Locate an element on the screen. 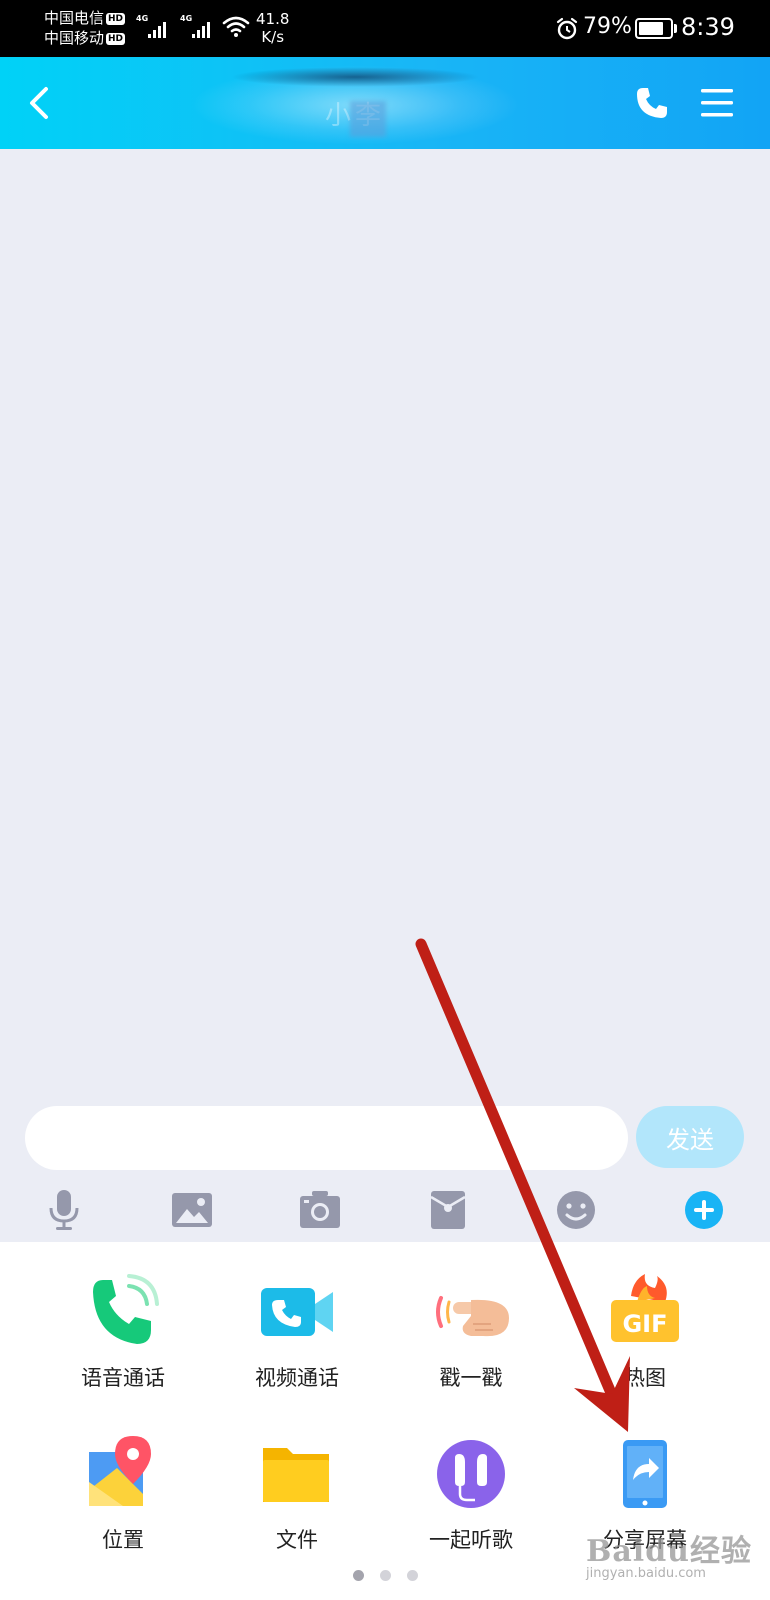 Image resolution: width=770 pixels, height=1600 pixels. panel-item-location: 位置 is located at coordinates (123, 1494).